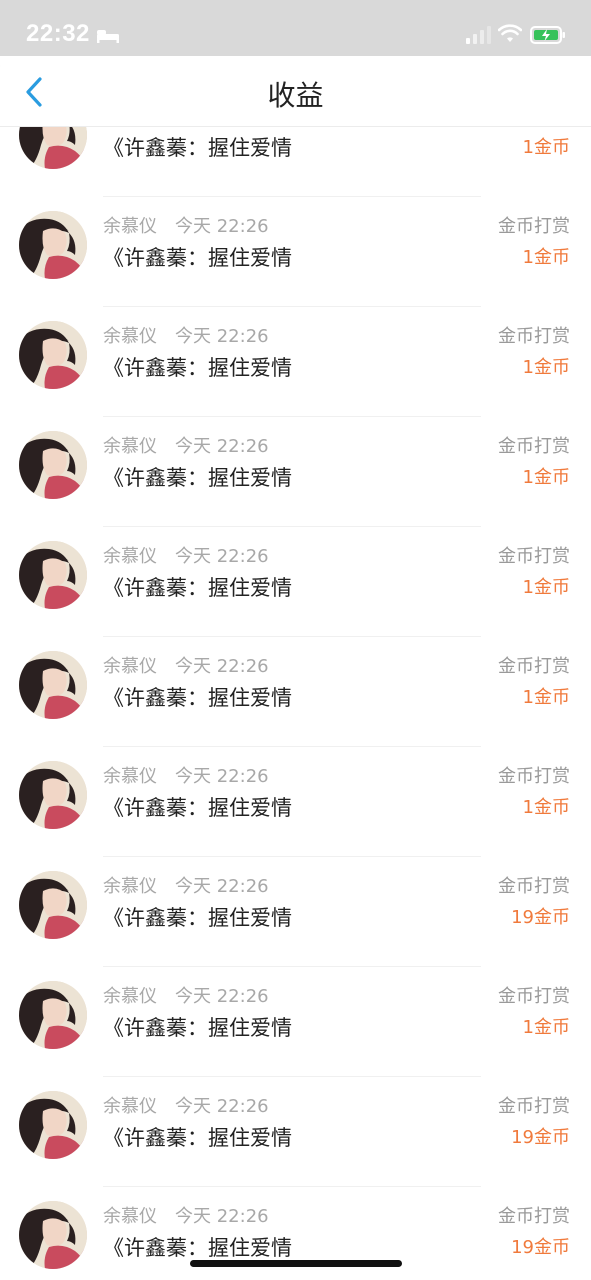  Describe the element at coordinates (295, 95) in the screenshot. I see `page-title: 收益` at that location.